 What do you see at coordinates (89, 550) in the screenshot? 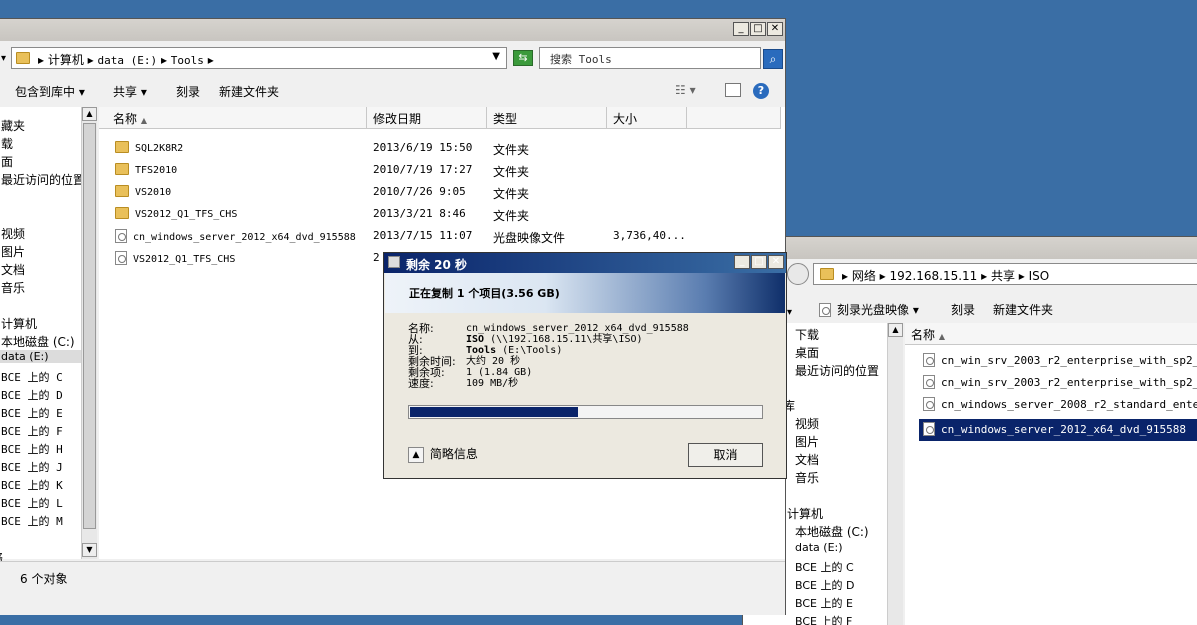
I see `scroll-down-button: ▼` at bounding box center [89, 550].